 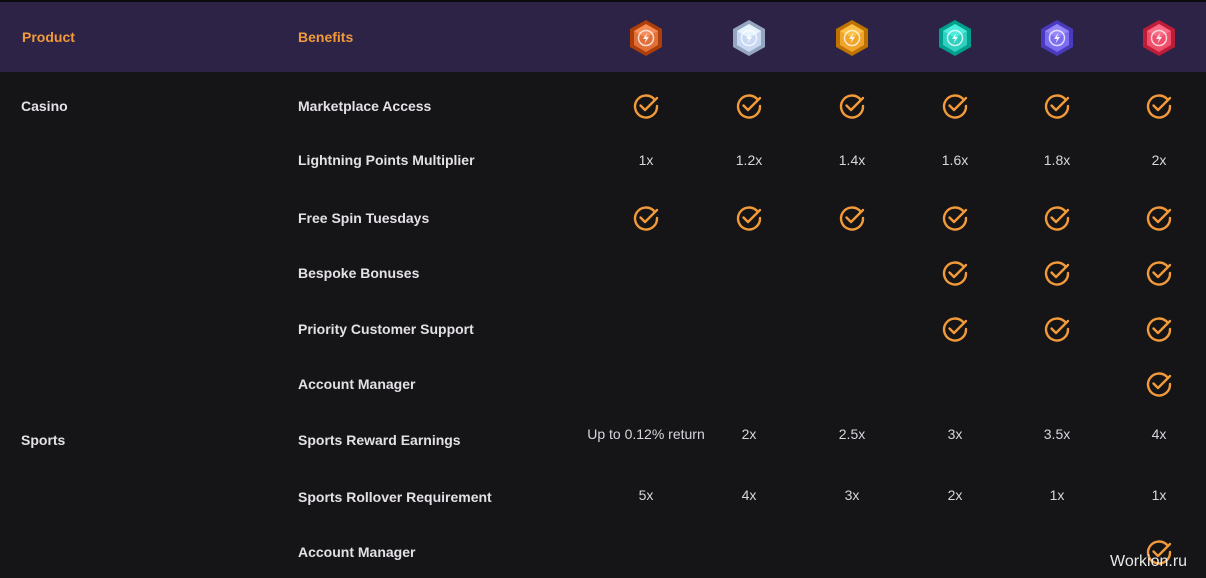 What do you see at coordinates (749, 38) in the screenshot?
I see `silver-gem-icon` at bounding box center [749, 38].